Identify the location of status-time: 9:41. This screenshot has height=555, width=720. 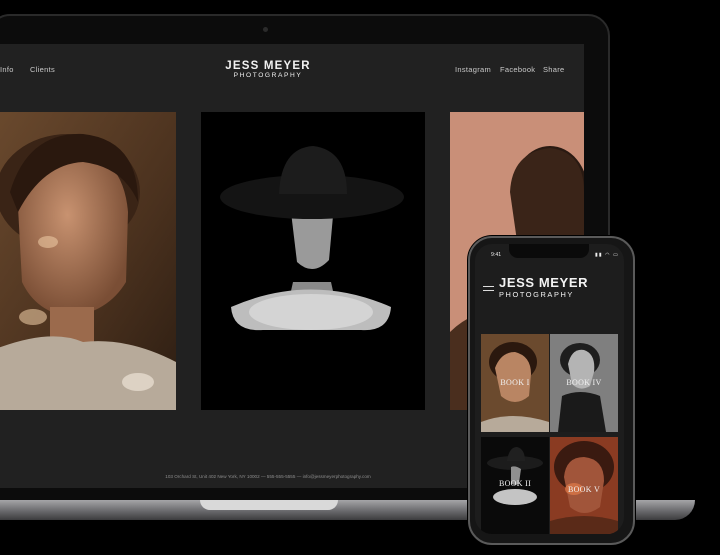
(496, 255).